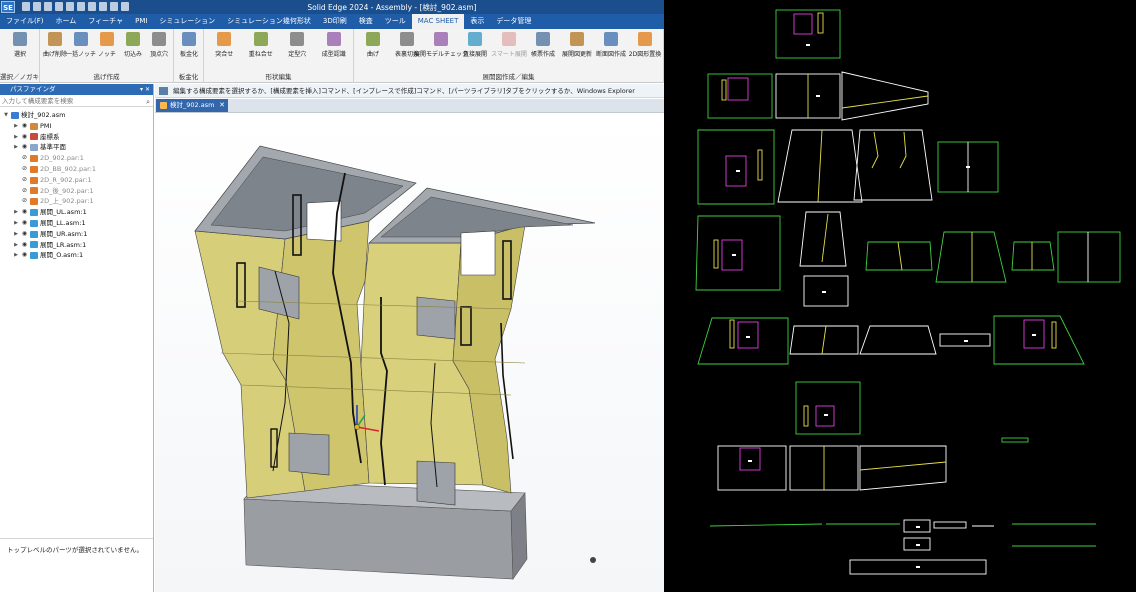  Describe the element at coordinates (76, 255) in the screenshot. I see `tree-item: ▶ ◉ 展開_O.asm:1` at that location.